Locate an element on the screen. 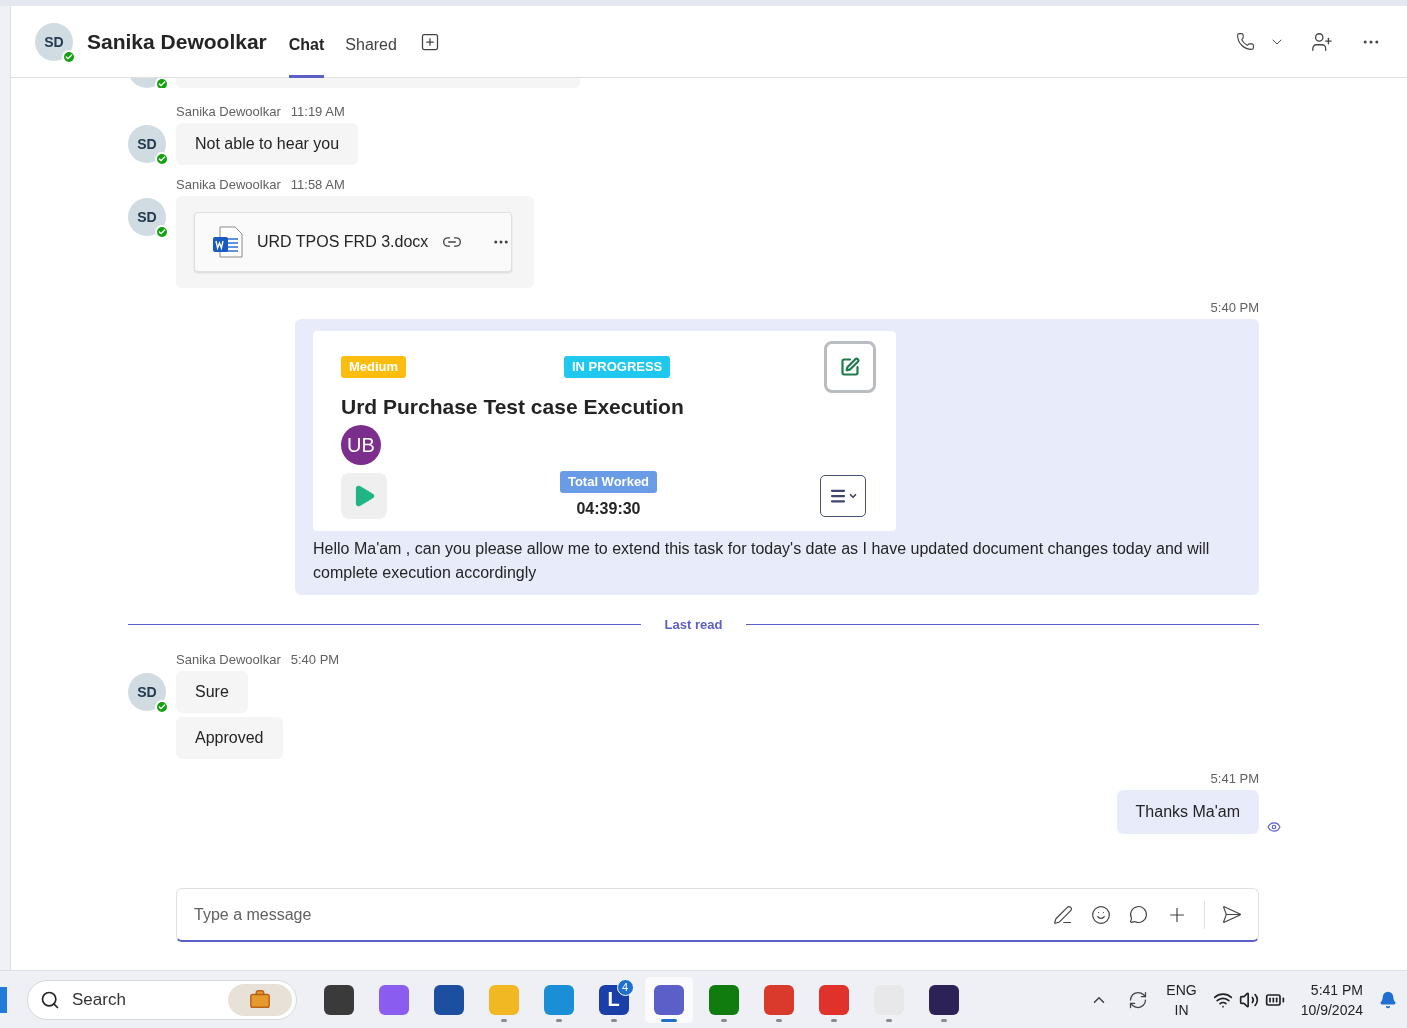 The width and height of the screenshot is (1407, 1028). menu-icon is located at coordinates (837, 496).